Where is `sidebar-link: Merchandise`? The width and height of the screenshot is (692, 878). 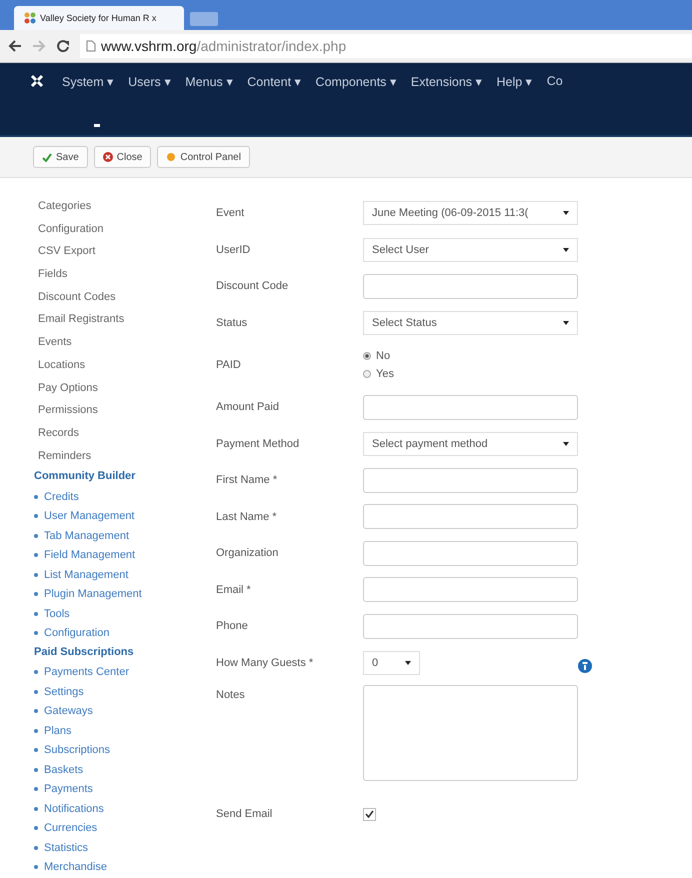
sidebar-link: Merchandise is located at coordinates (75, 867).